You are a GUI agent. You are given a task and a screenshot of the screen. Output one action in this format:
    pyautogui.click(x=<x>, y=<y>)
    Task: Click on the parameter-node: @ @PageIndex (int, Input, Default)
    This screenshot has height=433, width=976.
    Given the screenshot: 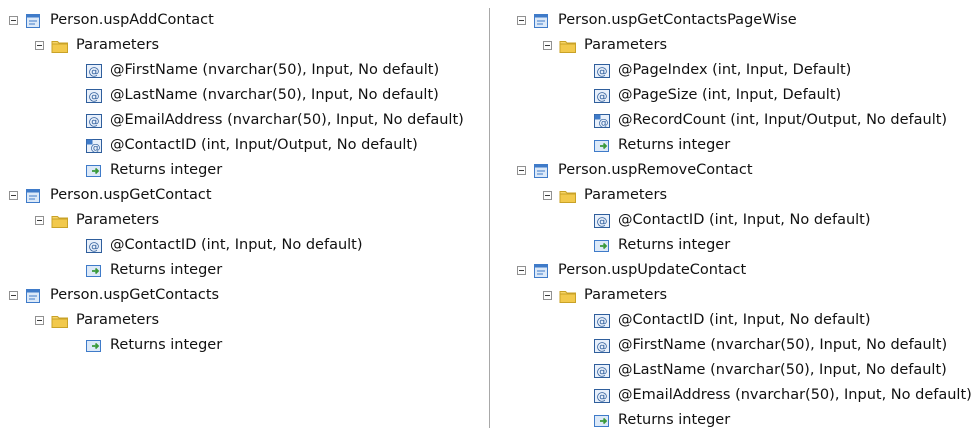 What is the action you would take?
    pyautogui.click(x=740, y=70)
    